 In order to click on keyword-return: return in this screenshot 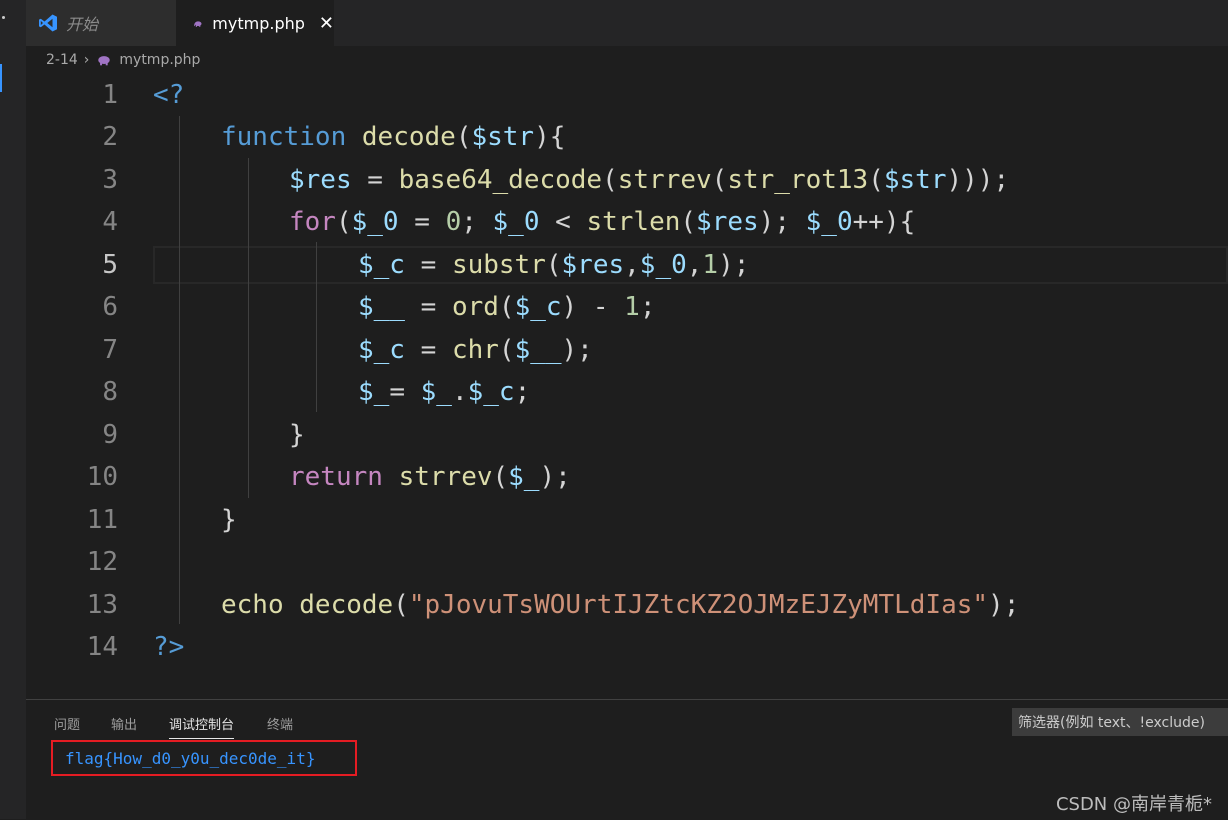, I will do `click(336, 477)`.